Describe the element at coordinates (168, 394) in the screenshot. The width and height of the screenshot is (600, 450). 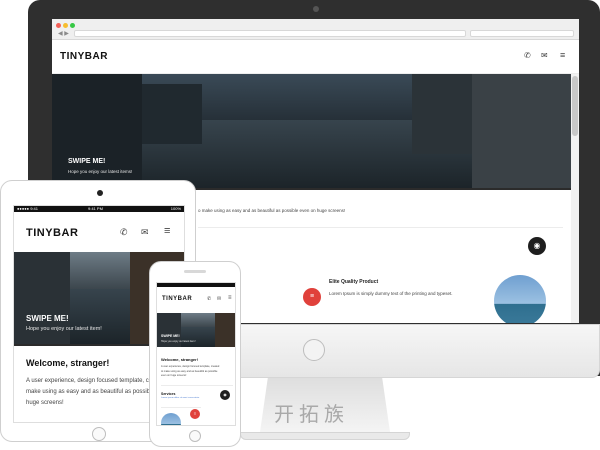
I see `phone-services-heading: Services` at that location.